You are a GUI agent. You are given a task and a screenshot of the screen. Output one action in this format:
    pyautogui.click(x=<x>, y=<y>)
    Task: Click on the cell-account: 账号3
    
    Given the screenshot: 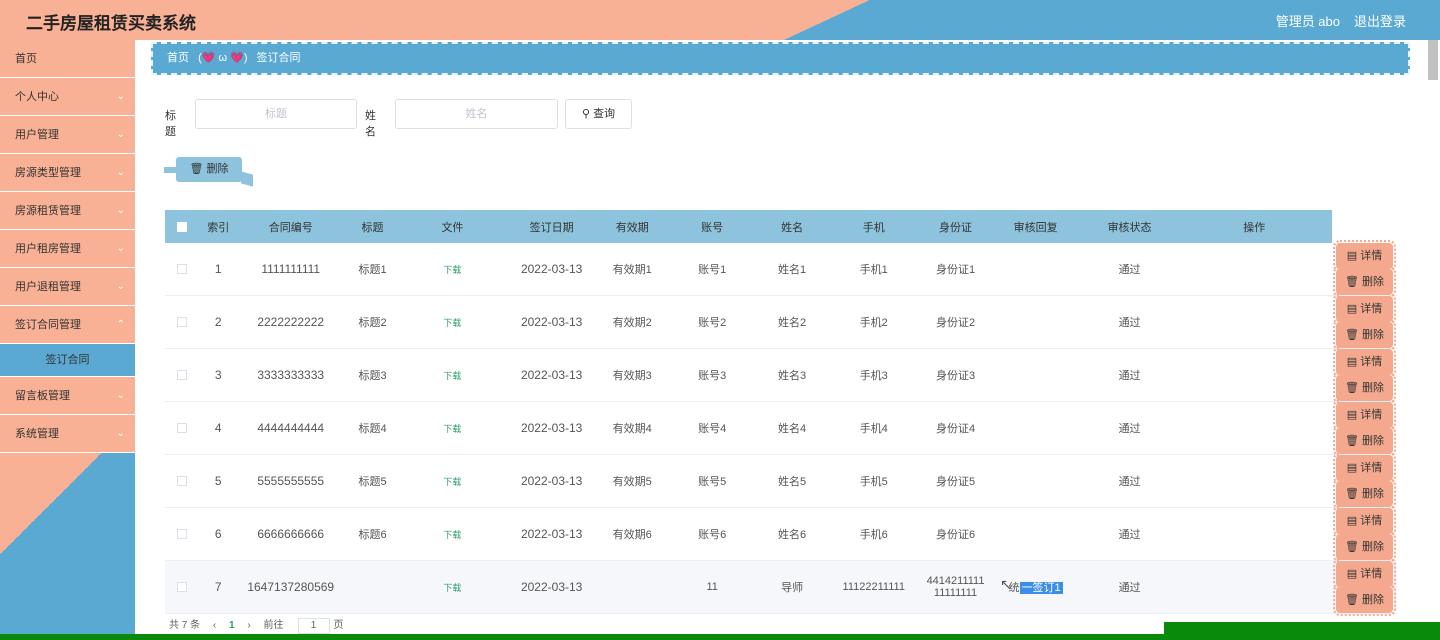 What is the action you would take?
    pyautogui.click(x=712, y=376)
    